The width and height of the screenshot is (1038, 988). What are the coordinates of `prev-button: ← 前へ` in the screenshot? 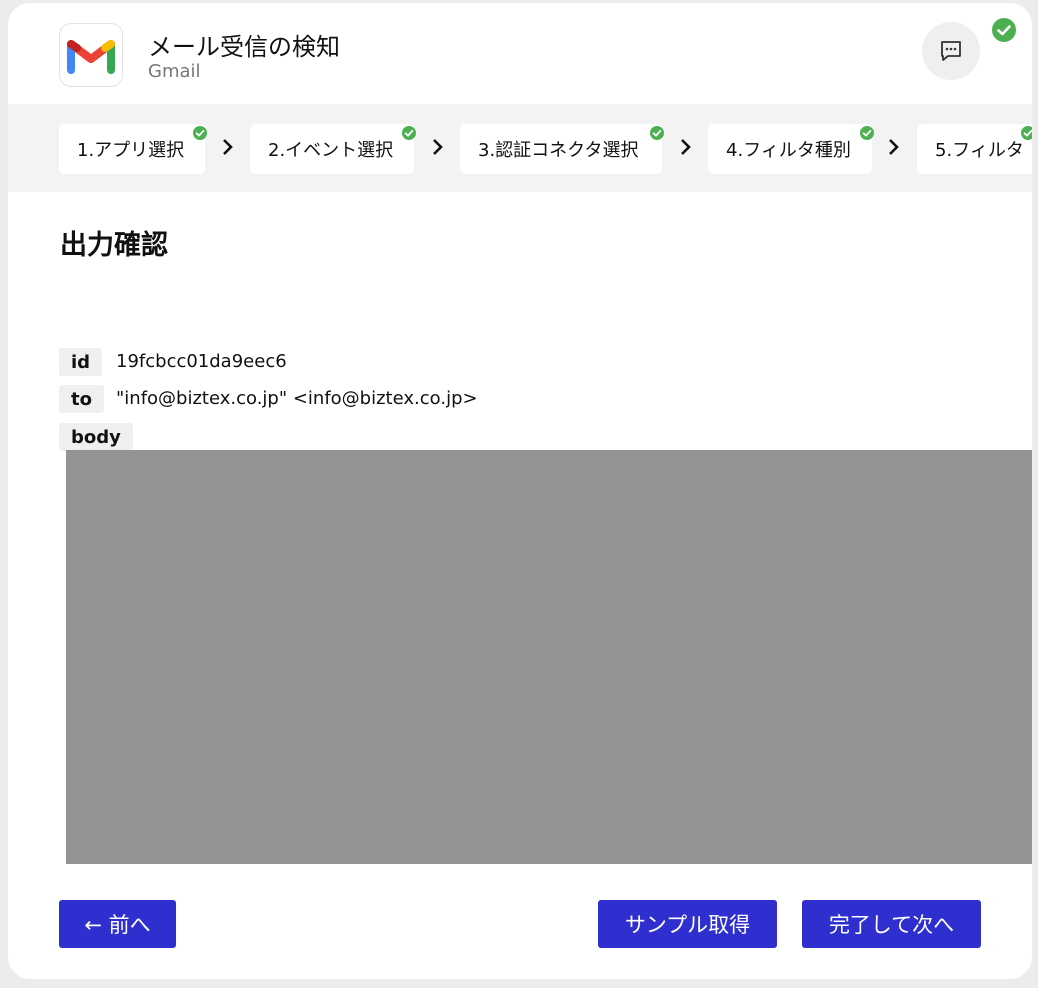 It's located at (117, 924).